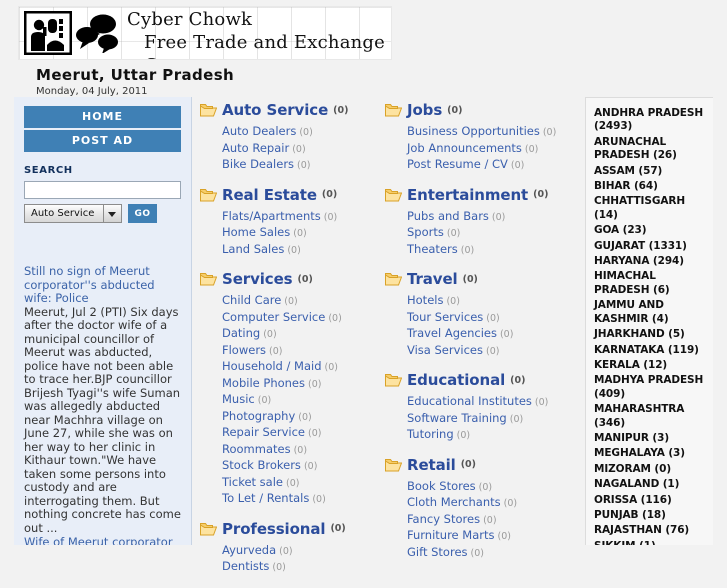  I want to click on subcategory-link: Post Resume / CV, so click(457, 164).